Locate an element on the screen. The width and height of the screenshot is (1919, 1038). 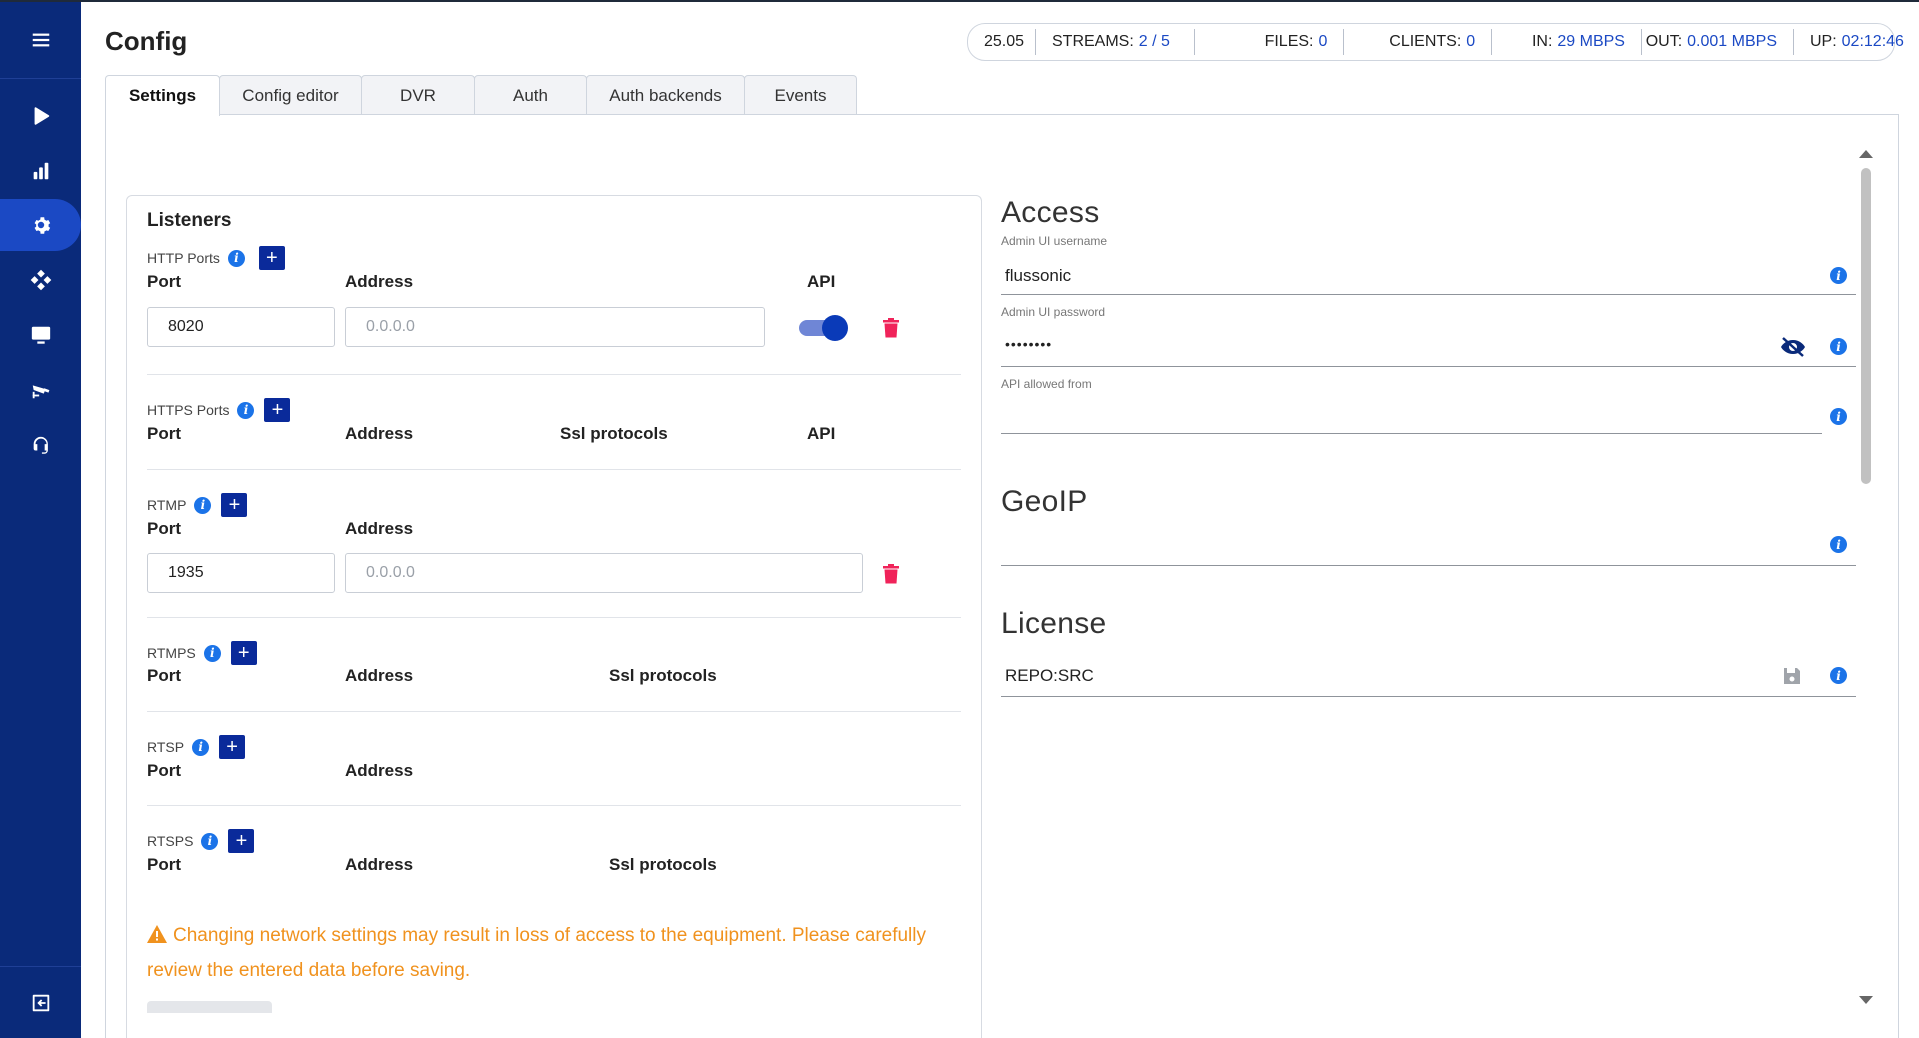
menu-button is located at coordinates (40, 40).